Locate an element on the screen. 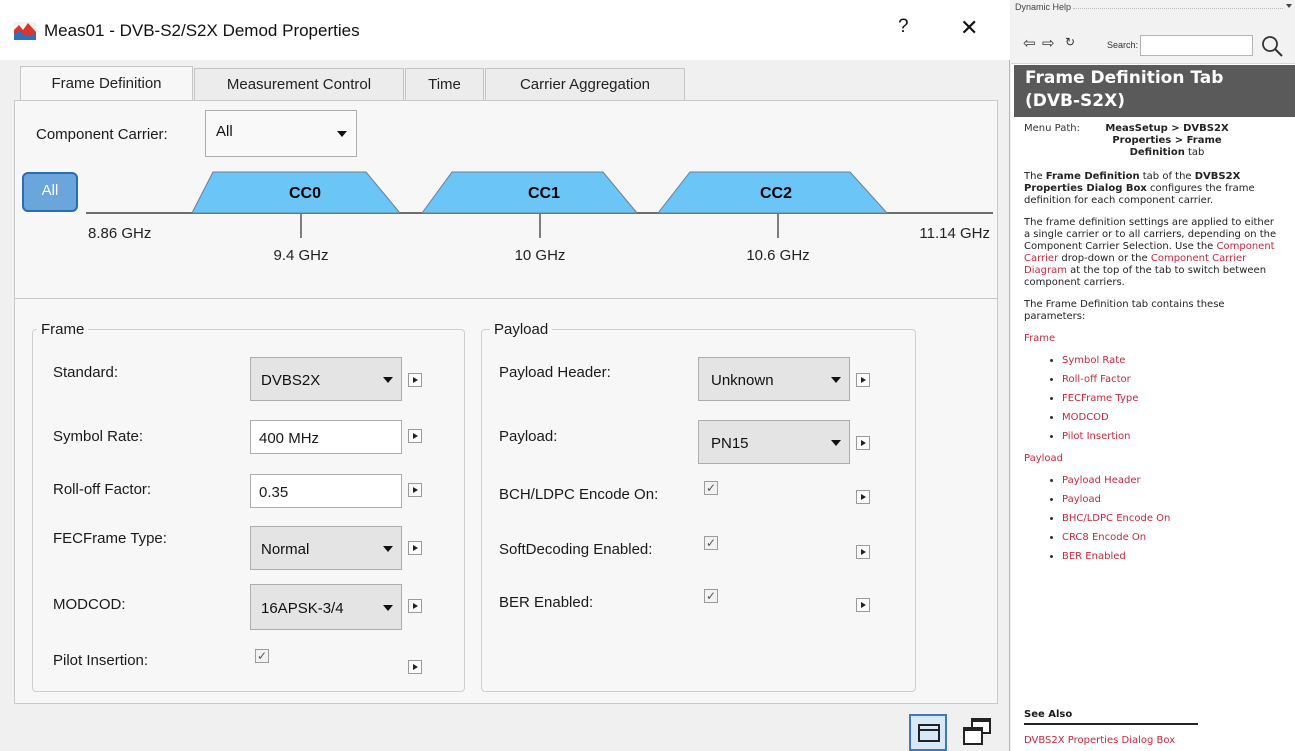 The width and height of the screenshot is (1295, 751). bch-ldpc-checkbox: ✓ is located at coordinates (711, 488).